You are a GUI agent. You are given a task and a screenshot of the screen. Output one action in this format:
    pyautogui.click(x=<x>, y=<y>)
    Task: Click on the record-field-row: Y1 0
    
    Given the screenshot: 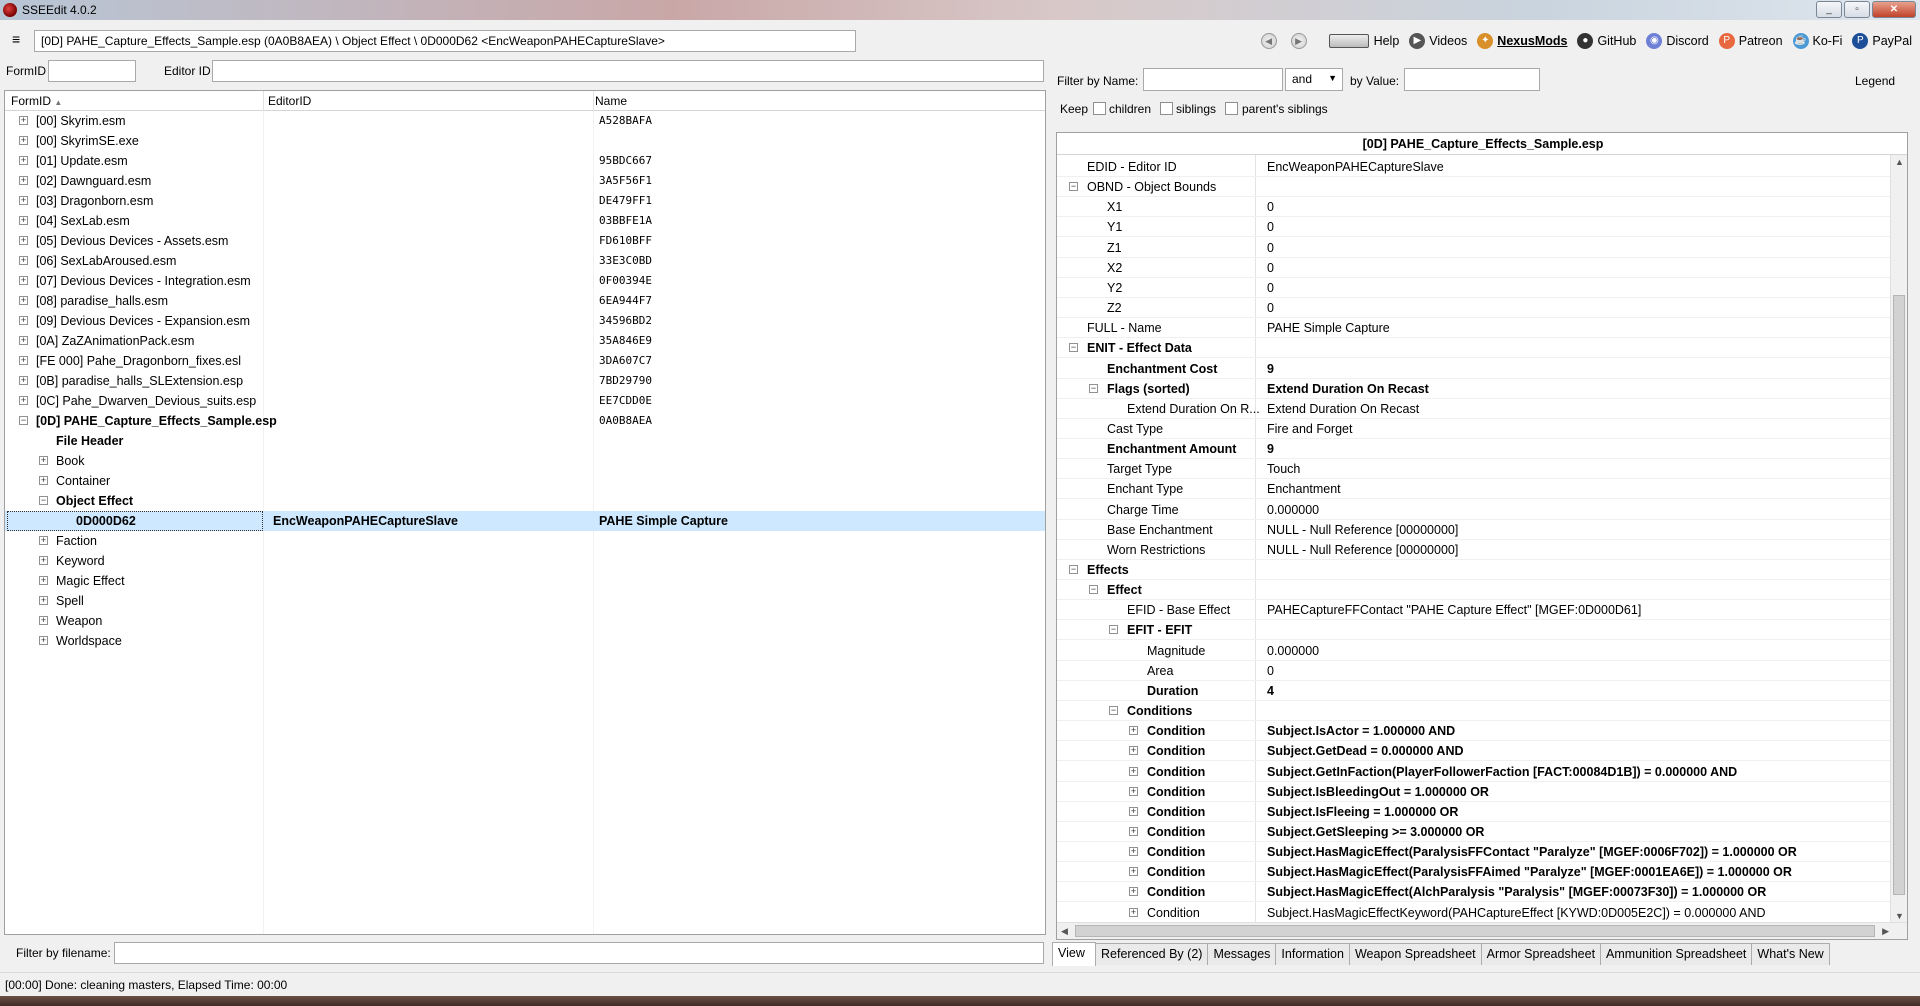 What is the action you would take?
    pyautogui.click(x=1474, y=227)
    